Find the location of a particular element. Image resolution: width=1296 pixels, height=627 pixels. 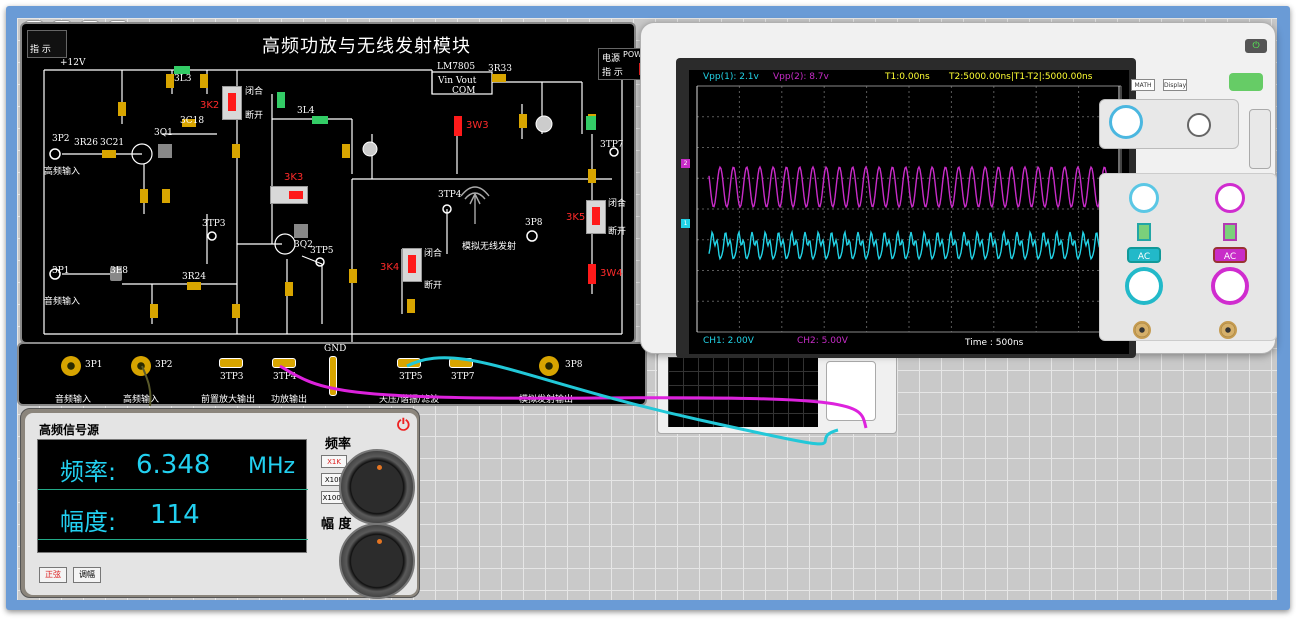

supply-label: +12V is located at coordinates (73, 63).